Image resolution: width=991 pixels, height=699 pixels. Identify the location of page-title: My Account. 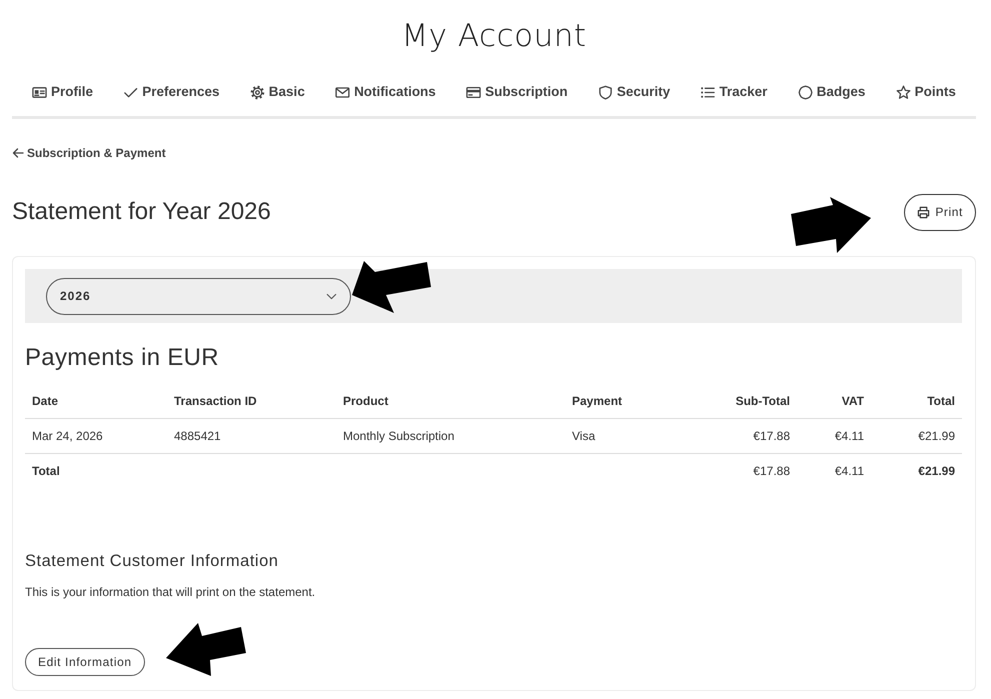
(494, 36).